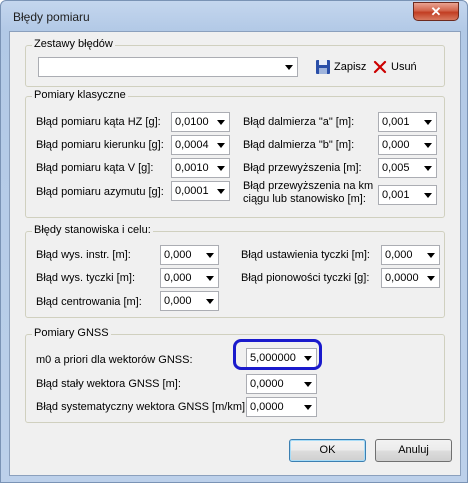 This screenshot has width=468, height=483. I want to click on blad-ustawienia-tyczki-label: Błąd ustawienia tyczki [m]:, so click(305, 255).